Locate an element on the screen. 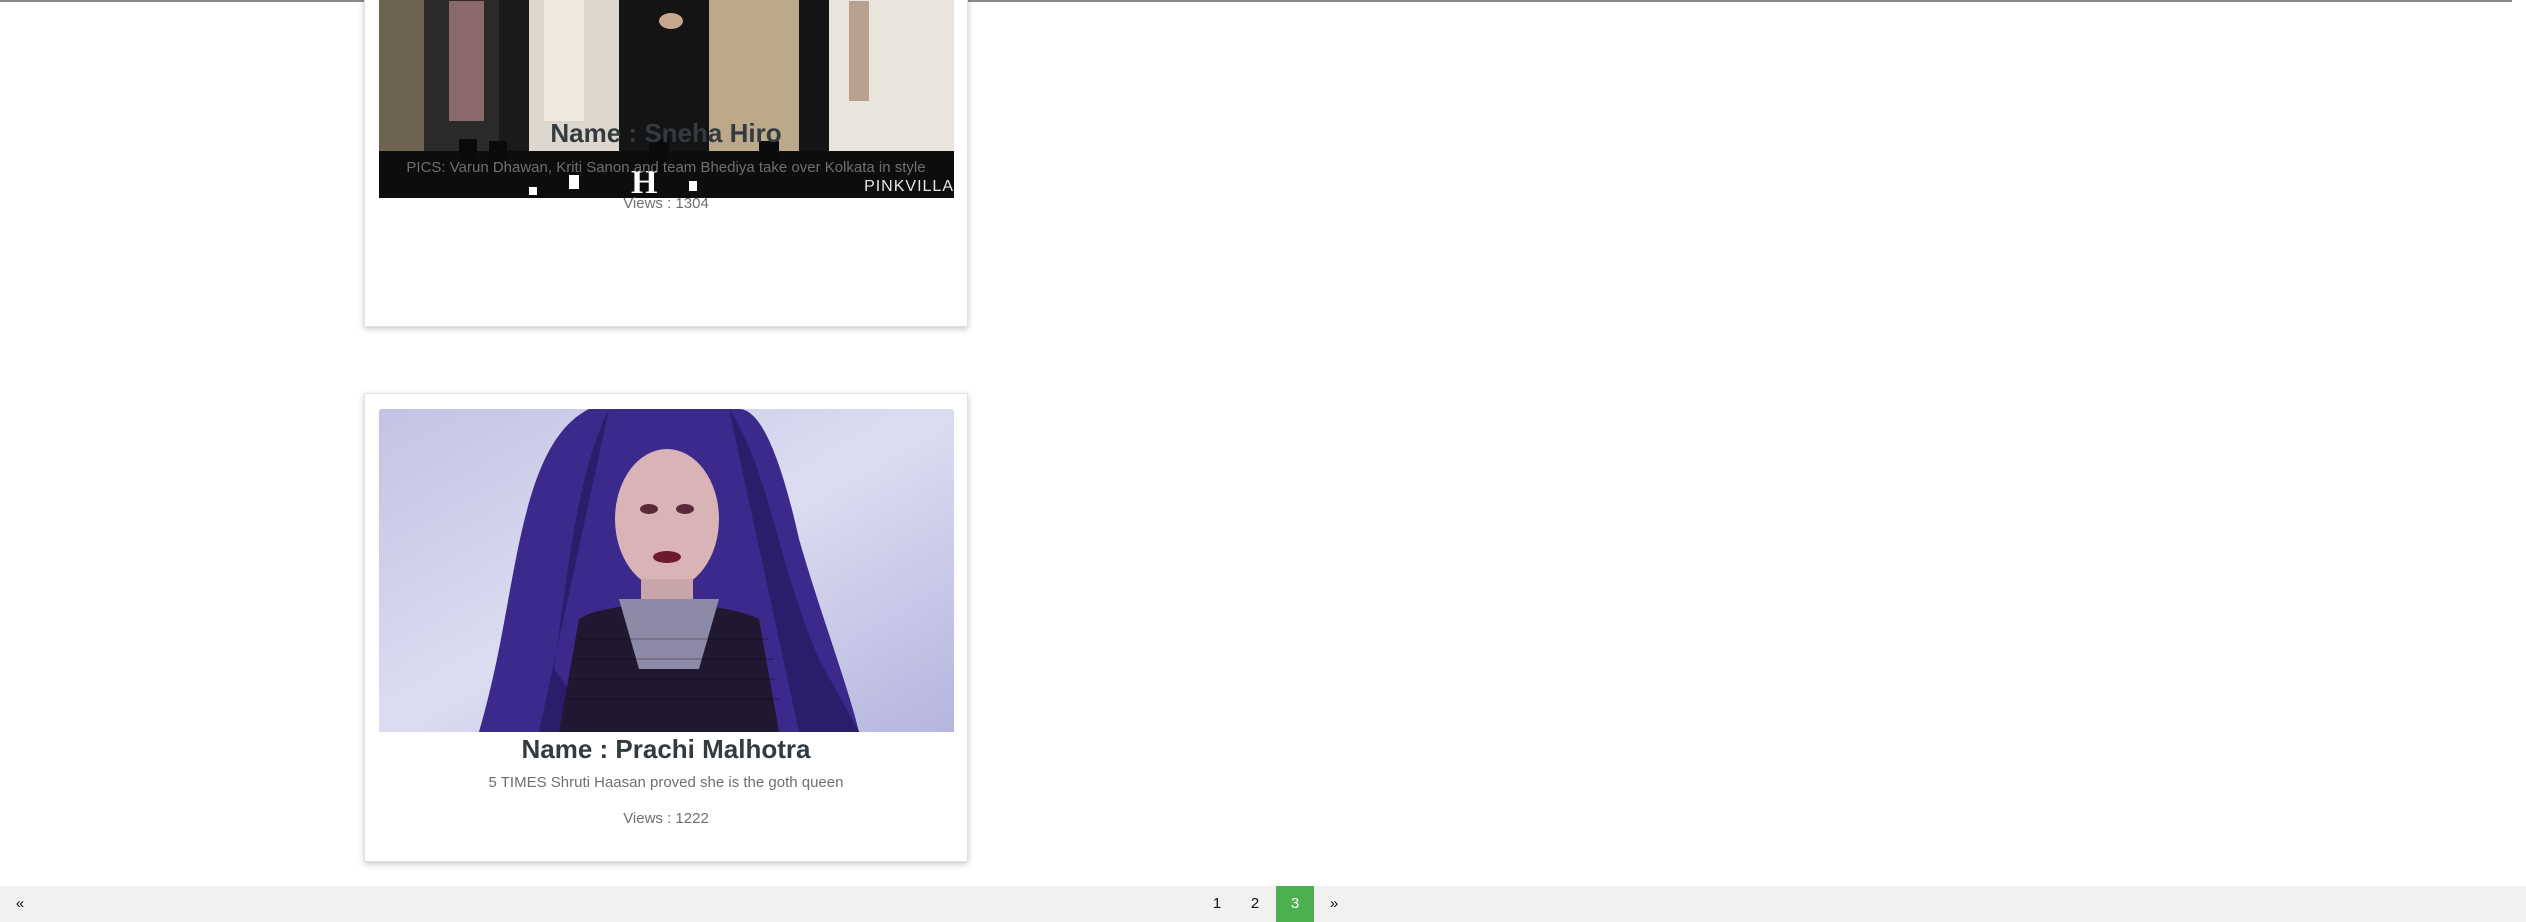 The width and height of the screenshot is (2526, 922). card-title: Name : Prachi Malhotra is located at coordinates (666, 749).